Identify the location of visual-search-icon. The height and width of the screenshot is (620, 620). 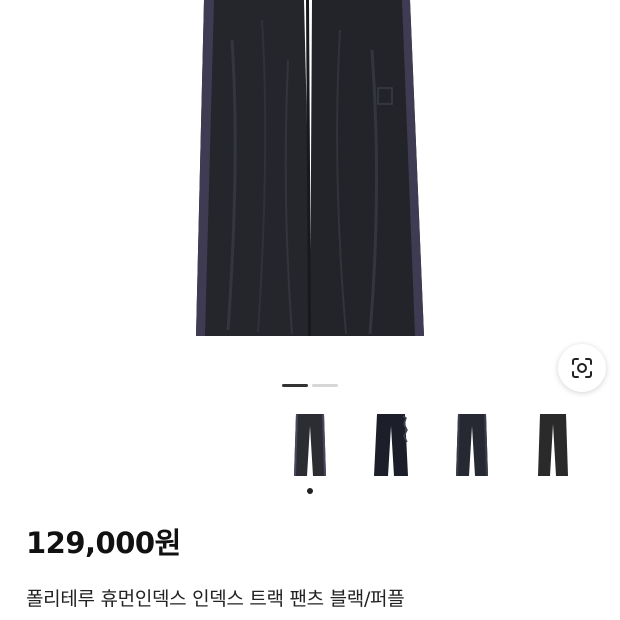
(582, 368).